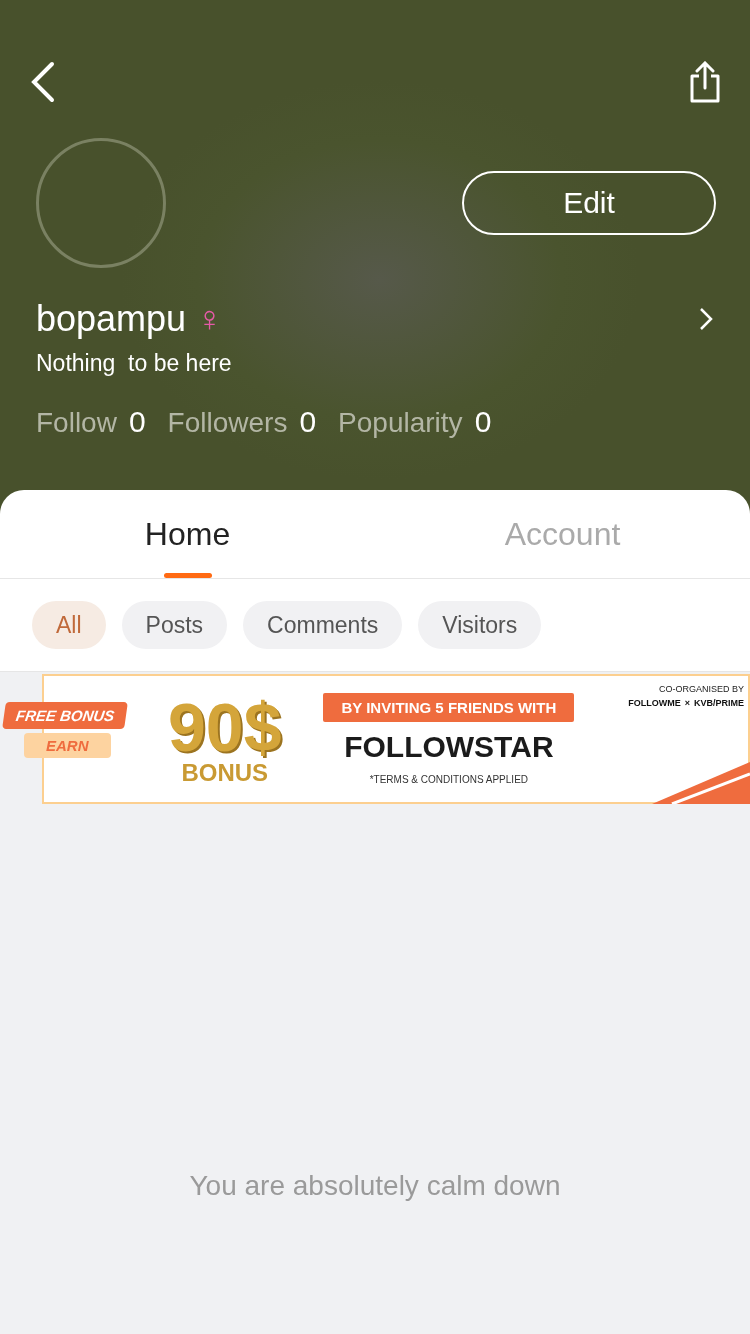 The image size is (750, 1334). I want to click on chevron-right-icon, so click(706, 319).